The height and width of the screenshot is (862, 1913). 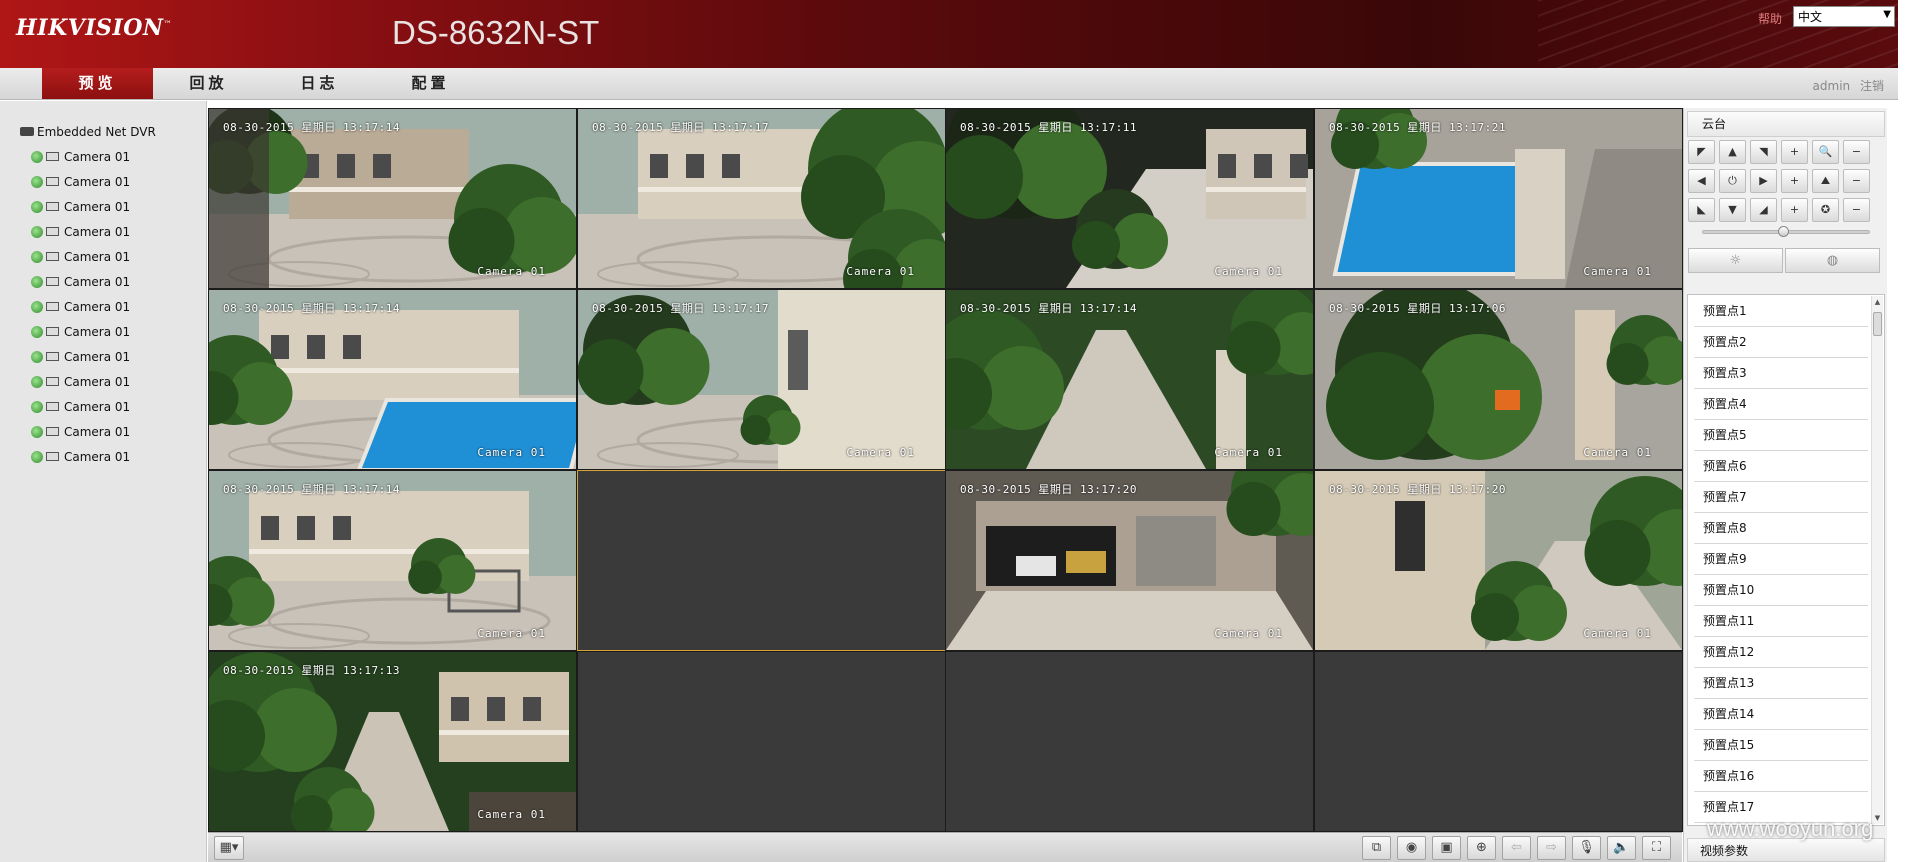 I want to click on wiper-icon: ◍, so click(x=1832, y=260).